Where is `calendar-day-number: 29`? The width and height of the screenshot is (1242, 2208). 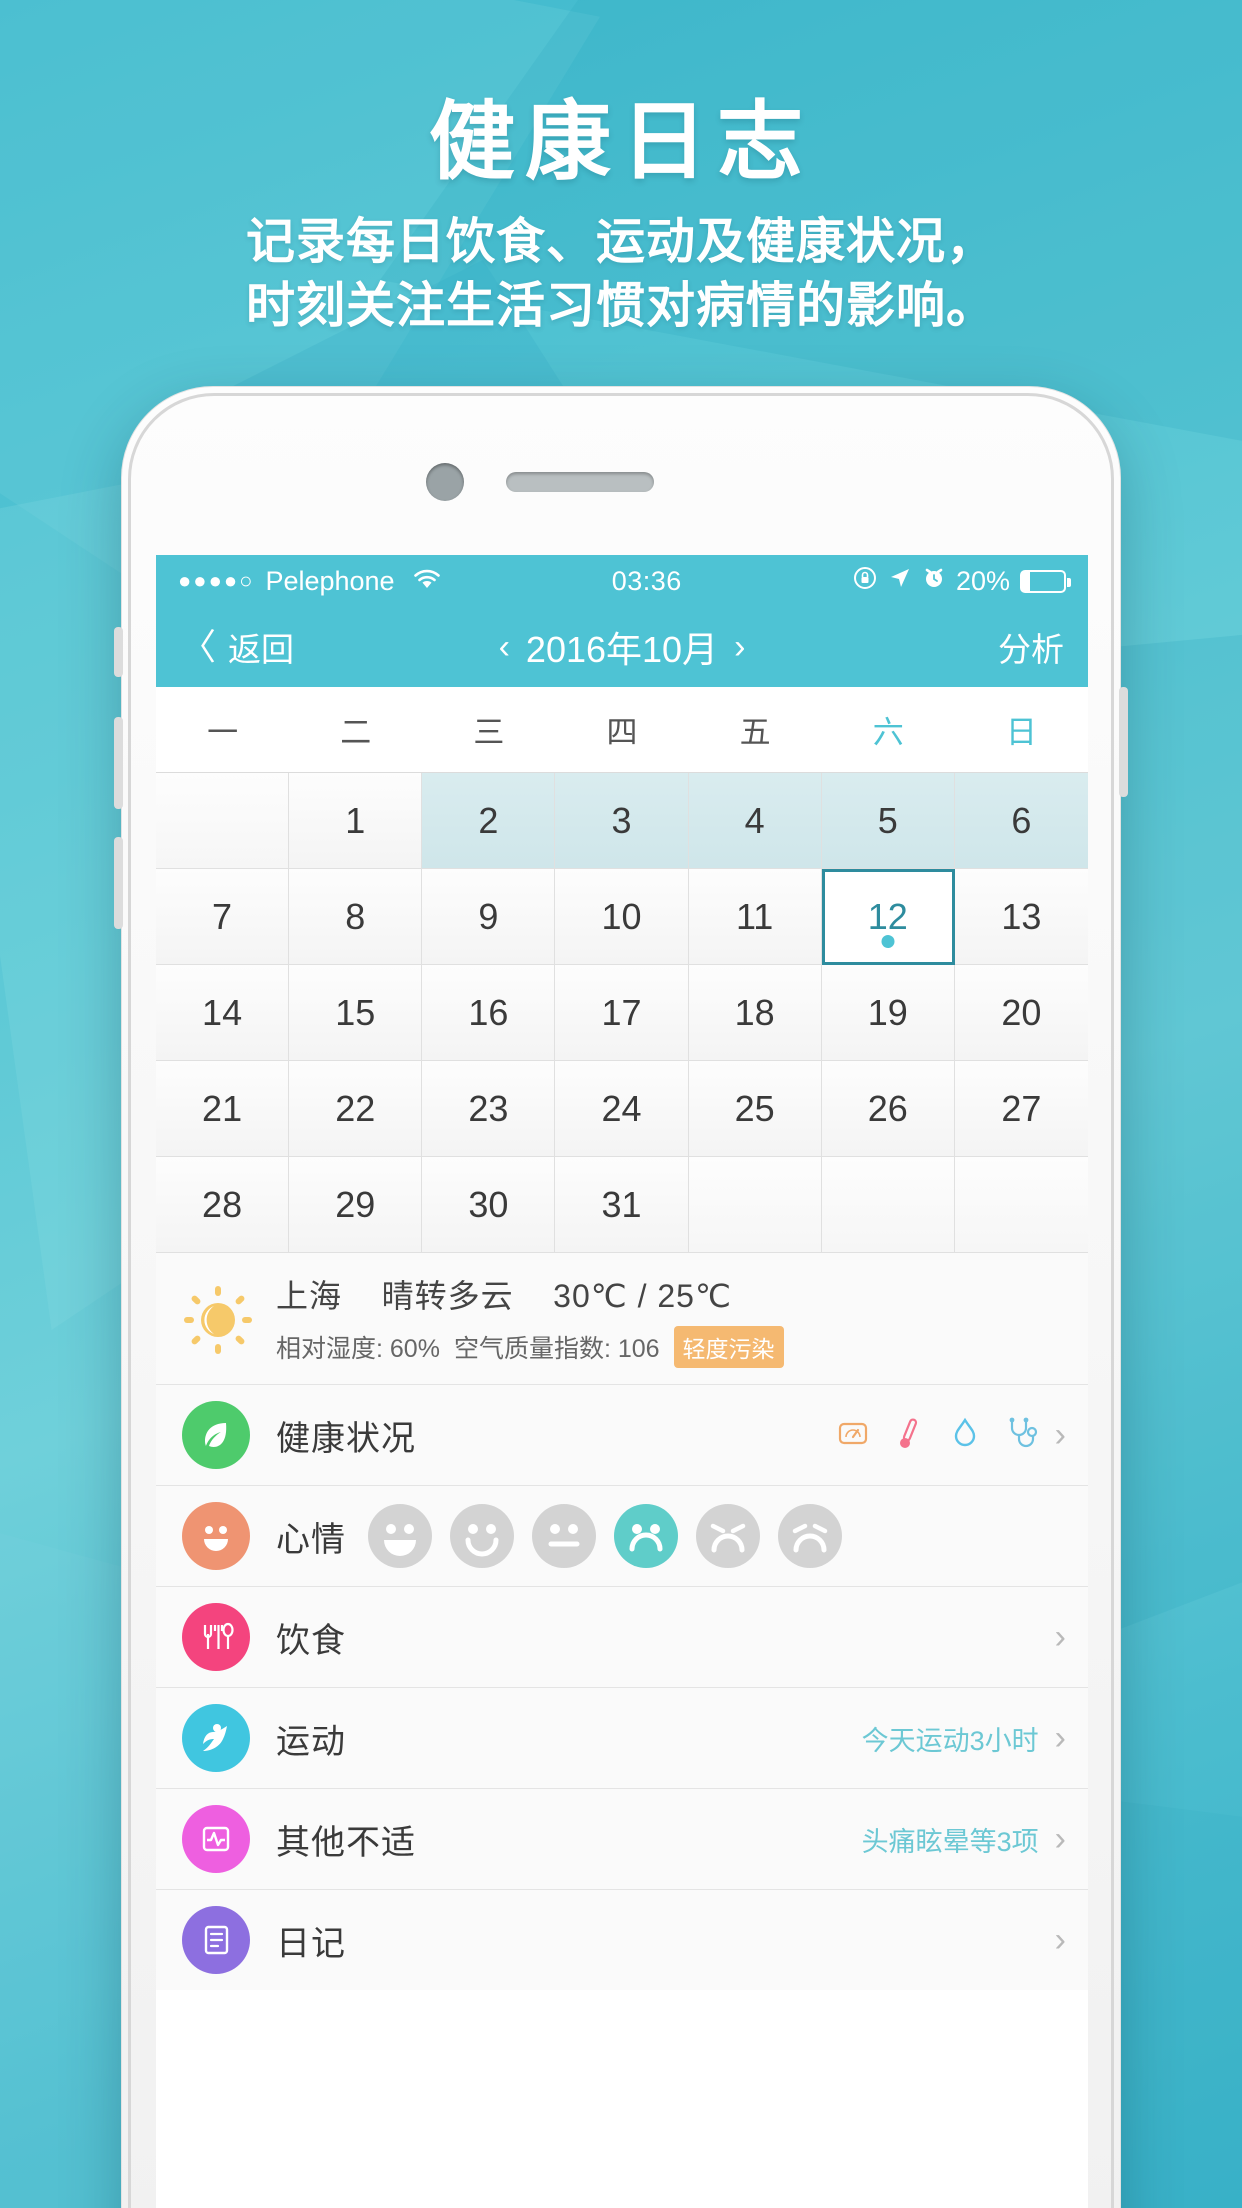
calendar-day-number: 29 is located at coordinates (355, 1204).